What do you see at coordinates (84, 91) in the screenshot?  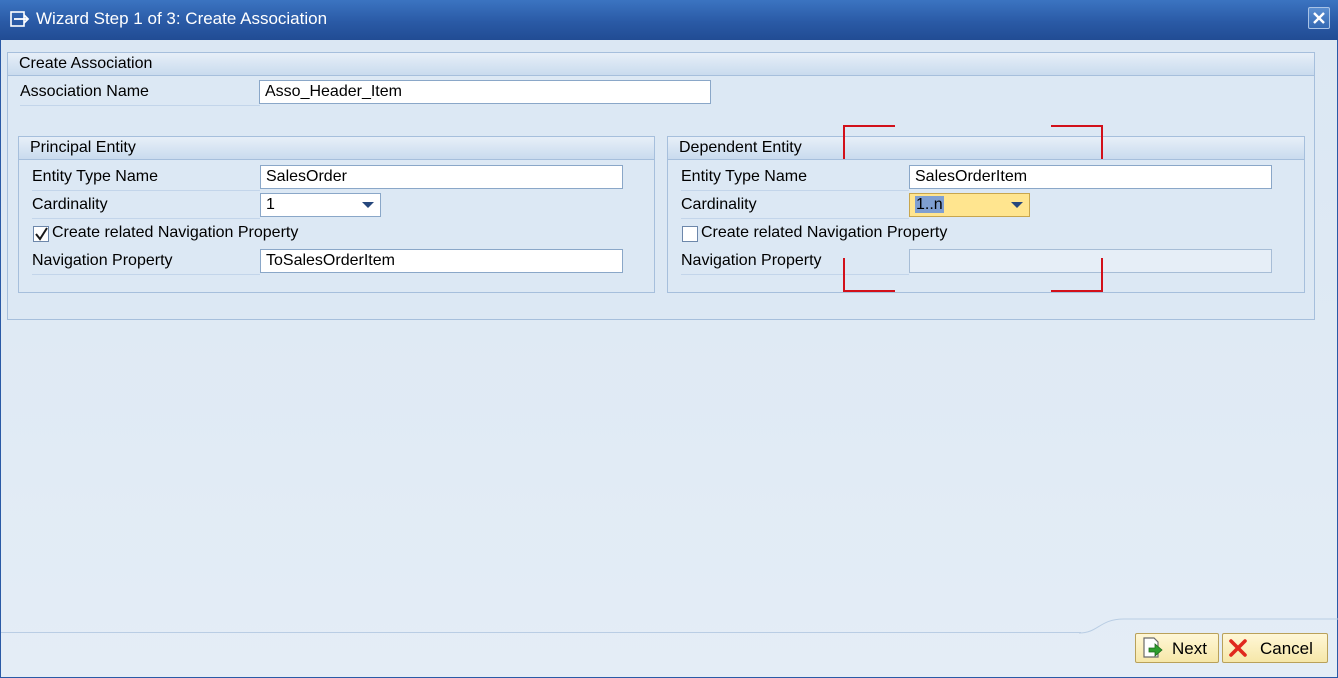 I see `association-name-label: Association Name` at bounding box center [84, 91].